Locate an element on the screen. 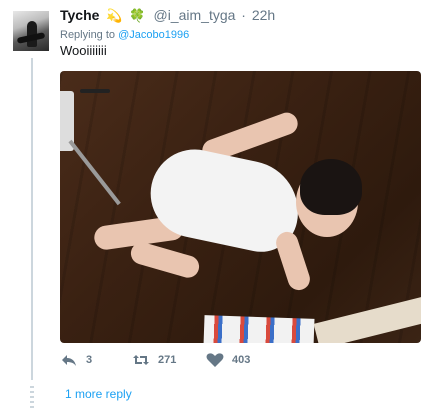 This screenshot has width=428, height=416. display-name: Tyche is located at coordinates (79, 15).